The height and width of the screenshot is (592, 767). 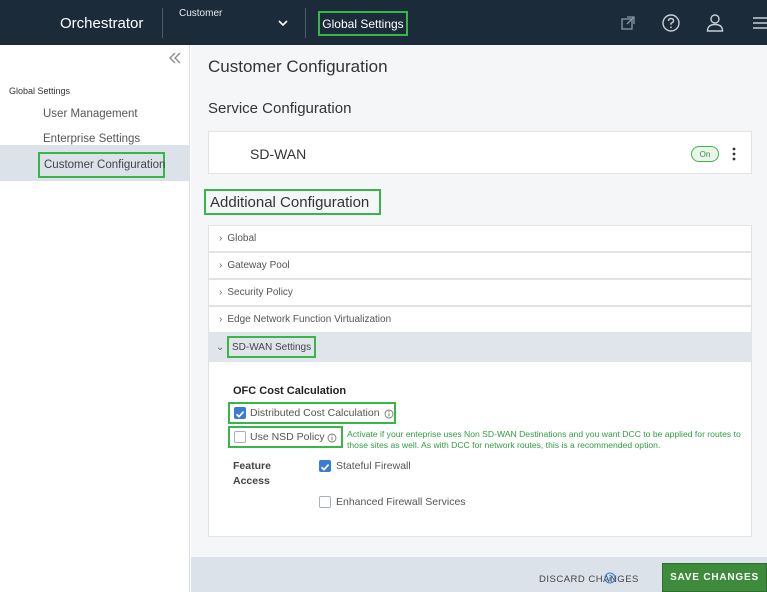 What do you see at coordinates (309, 319) in the screenshot?
I see `section-label: Edge Network Function Virtualization` at bounding box center [309, 319].